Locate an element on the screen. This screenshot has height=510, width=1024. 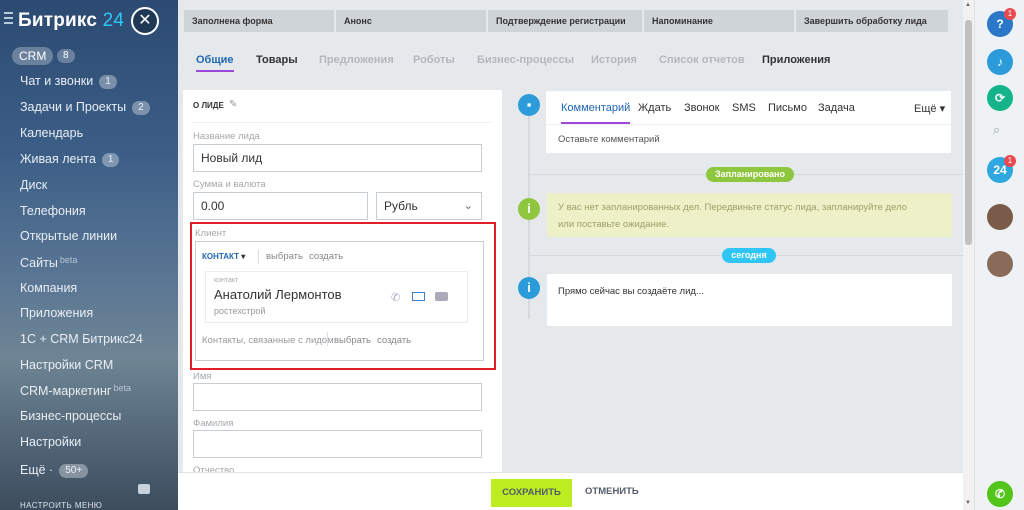
sidebar-item-apps: Приложения is located at coordinates (56, 313).